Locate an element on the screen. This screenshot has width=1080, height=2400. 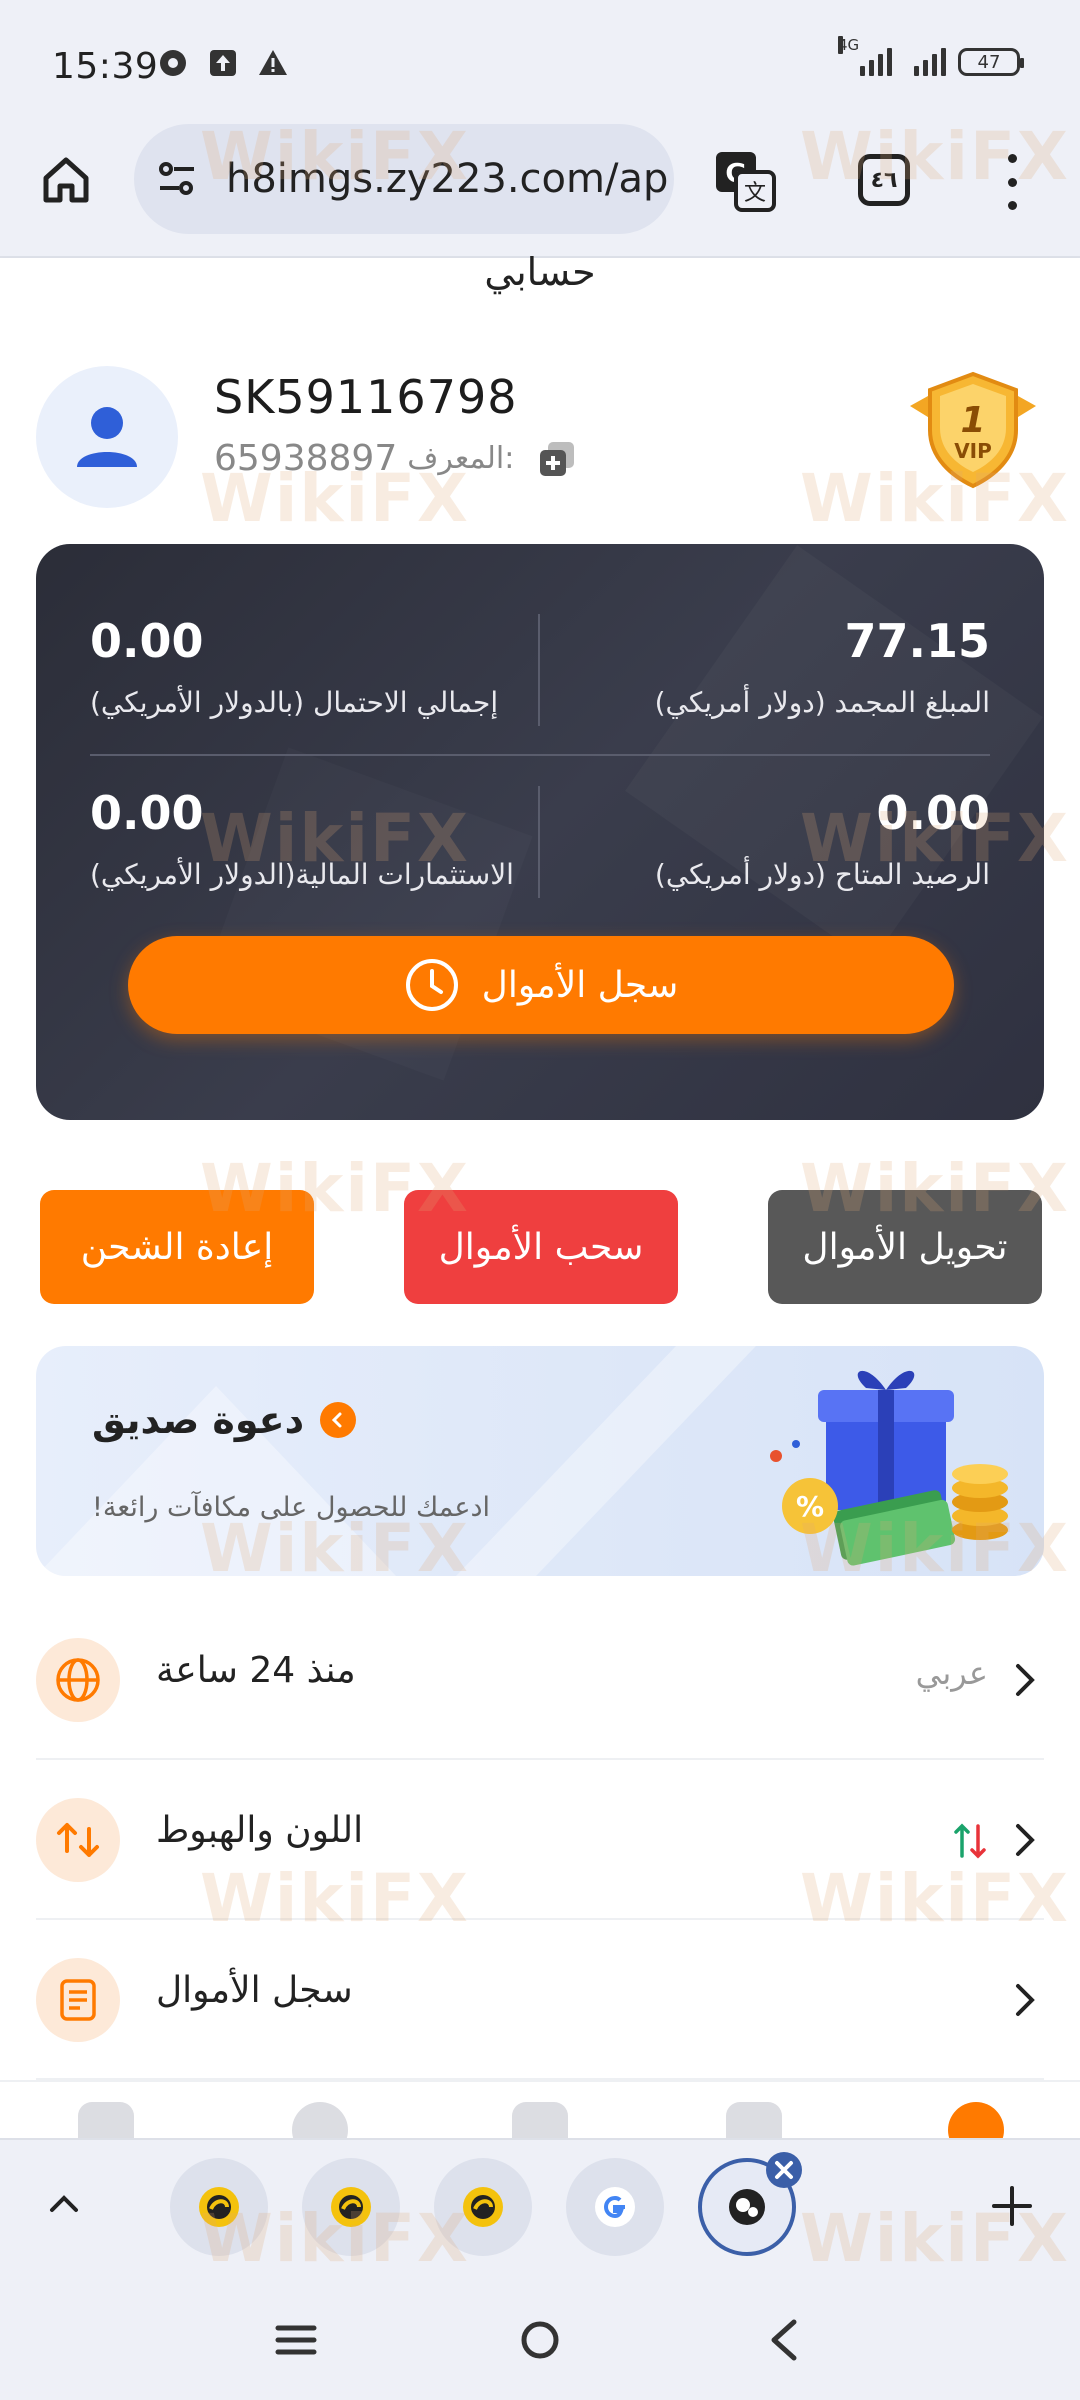
home-icon is located at coordinates (66, 180).